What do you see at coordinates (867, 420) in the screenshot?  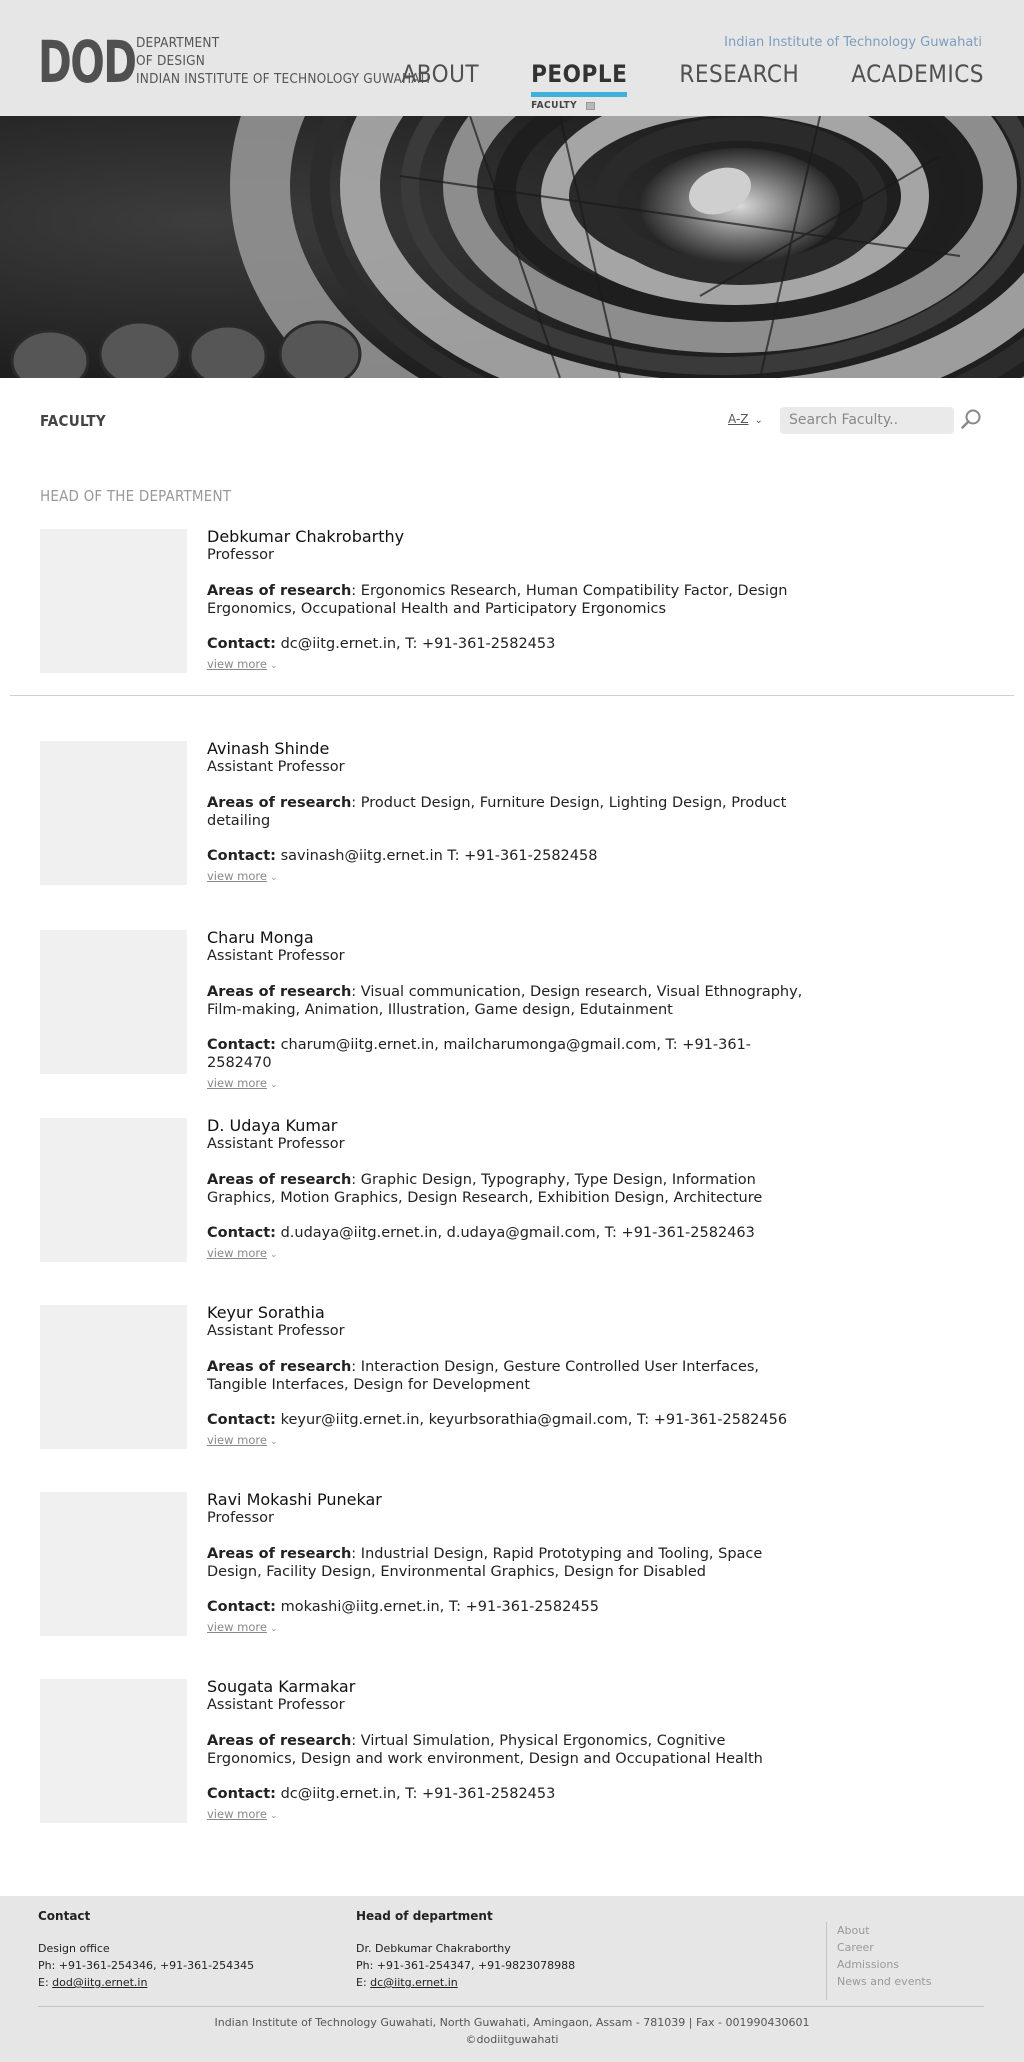 I see `search-input: Search Faculty..` at bounding box center [867, 420].